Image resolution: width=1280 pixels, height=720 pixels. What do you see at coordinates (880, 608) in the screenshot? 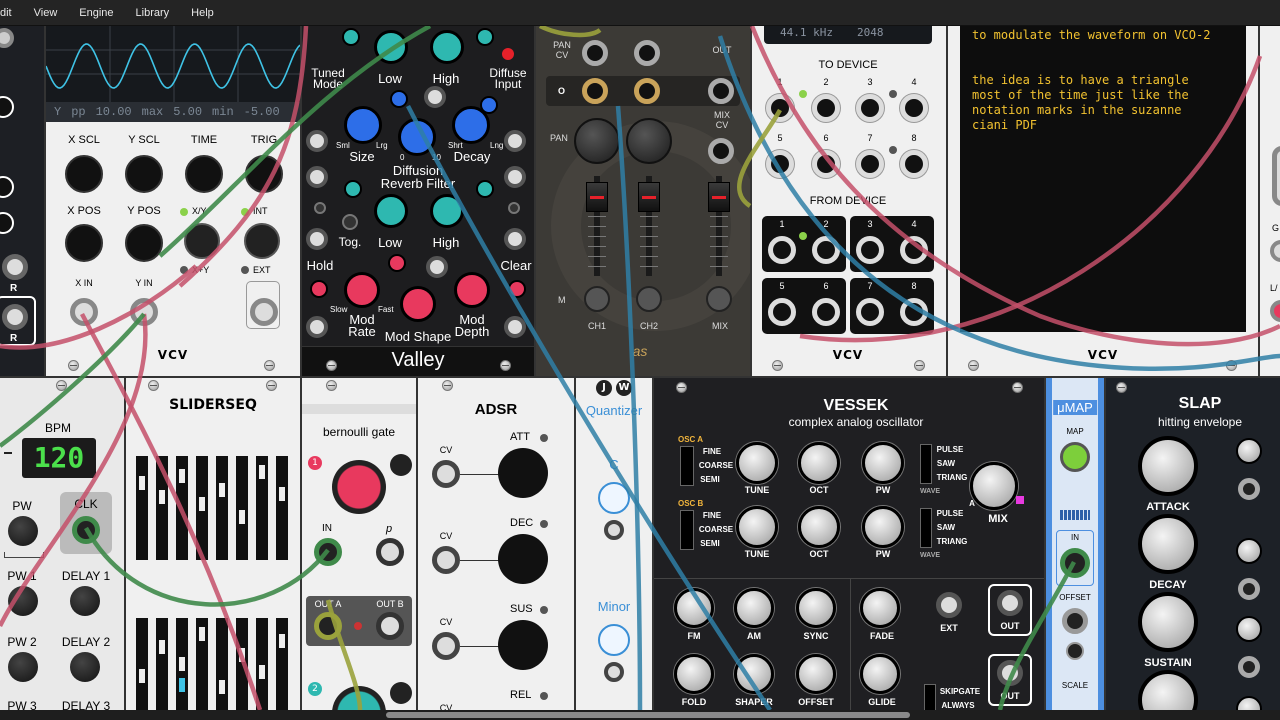
I see `fade-knob` at bounding box center [880, 608].